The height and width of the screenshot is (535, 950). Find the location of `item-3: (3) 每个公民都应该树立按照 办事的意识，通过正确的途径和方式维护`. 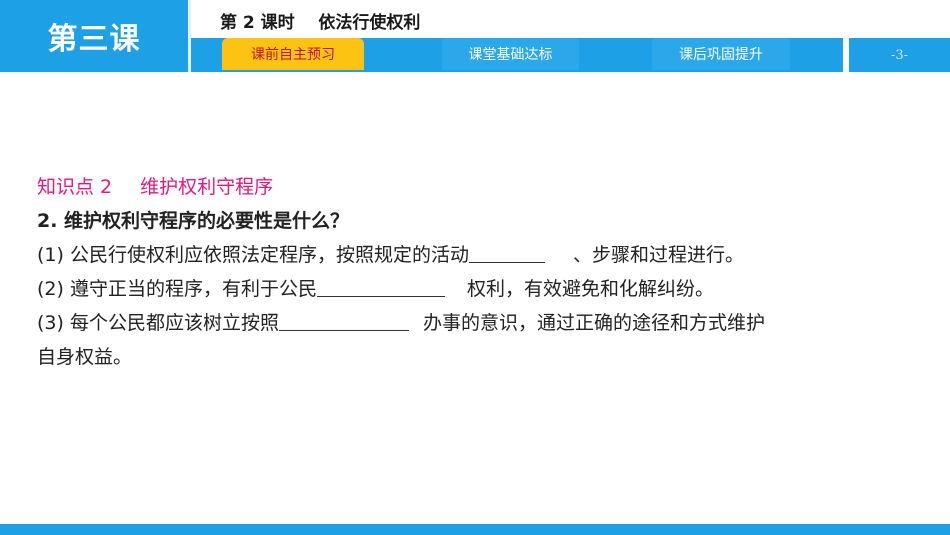

item-3: (3) 每个公民都应该树立按照 办事的意识，通过正确的途径和方式维护 is located at coordinates (477, 323).